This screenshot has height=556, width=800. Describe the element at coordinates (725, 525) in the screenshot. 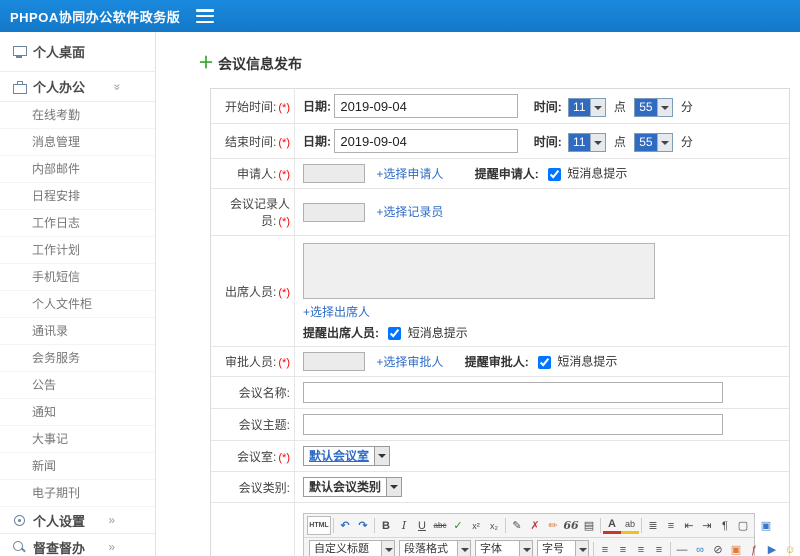

I see `paragraph-button: ¶` at that location.